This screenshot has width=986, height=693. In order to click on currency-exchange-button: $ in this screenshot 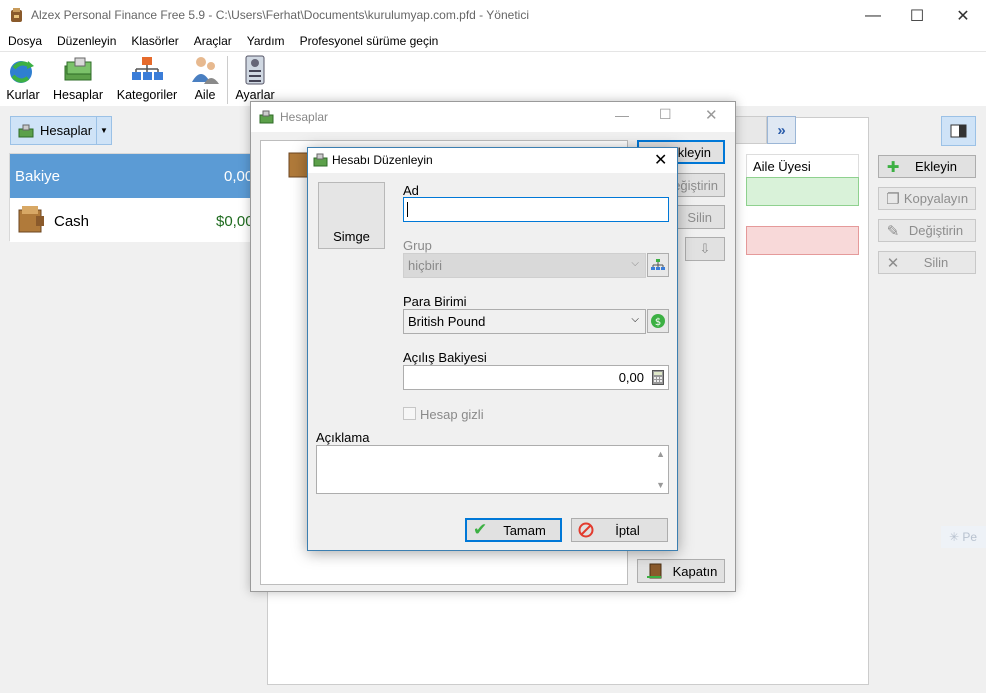, I will do `click(658, 321)`.